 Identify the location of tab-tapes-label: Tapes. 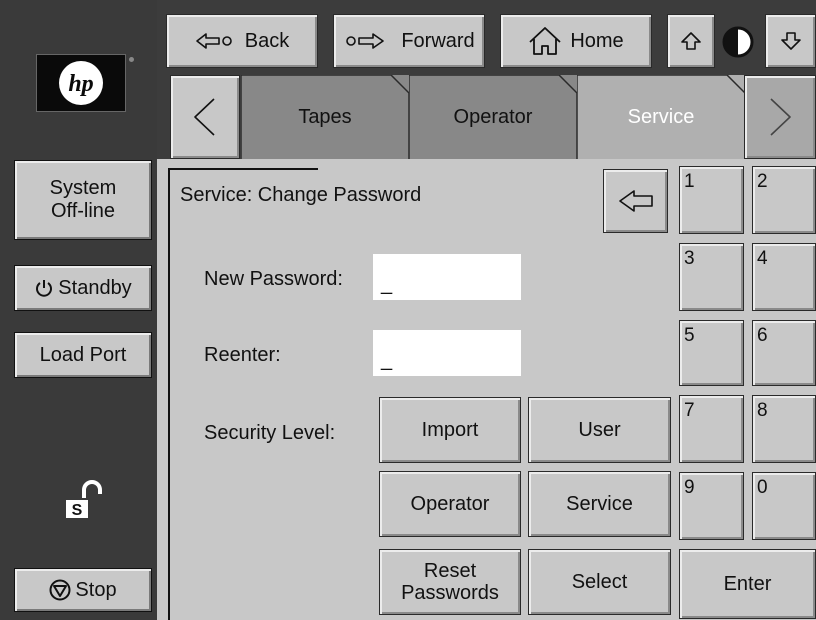
(325, 116).